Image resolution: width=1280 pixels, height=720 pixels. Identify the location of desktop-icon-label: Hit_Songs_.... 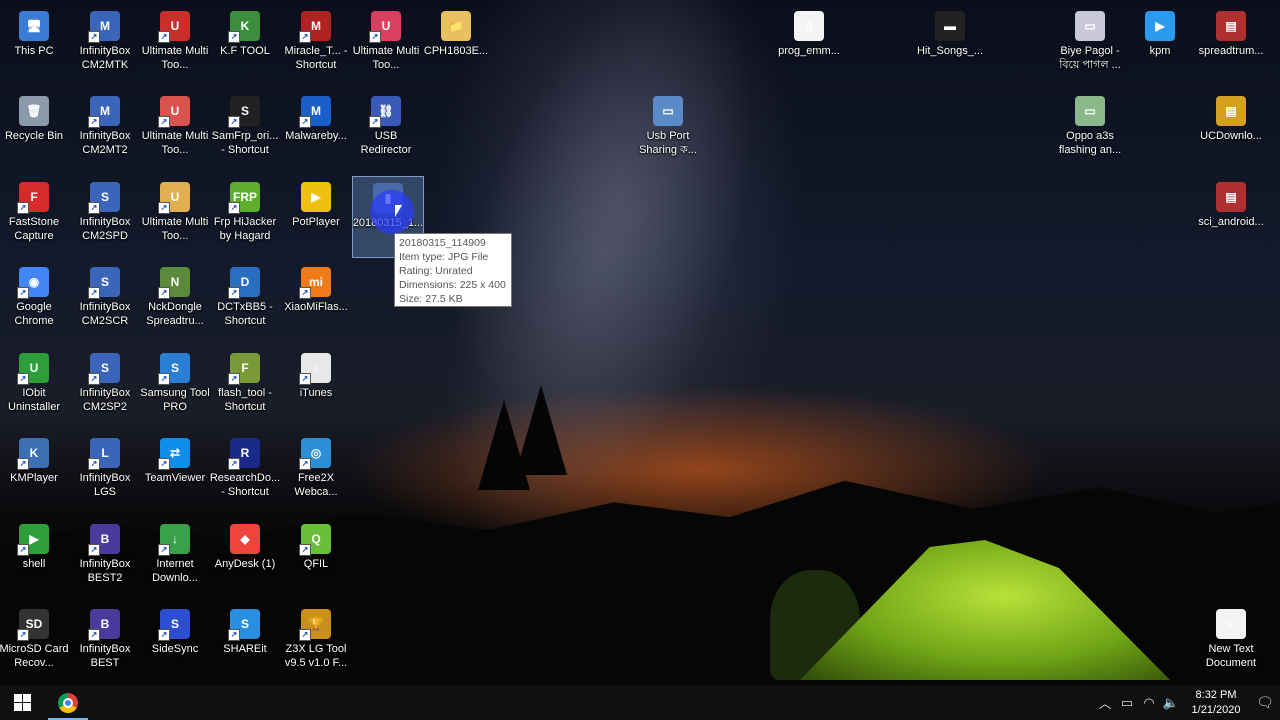
(950, 51).